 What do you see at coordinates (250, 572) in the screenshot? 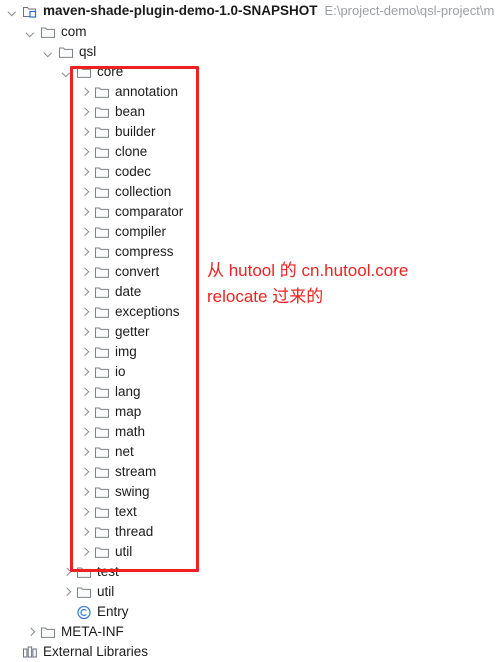
I see `tree-row-test: test` at bounding box center [250, 572].